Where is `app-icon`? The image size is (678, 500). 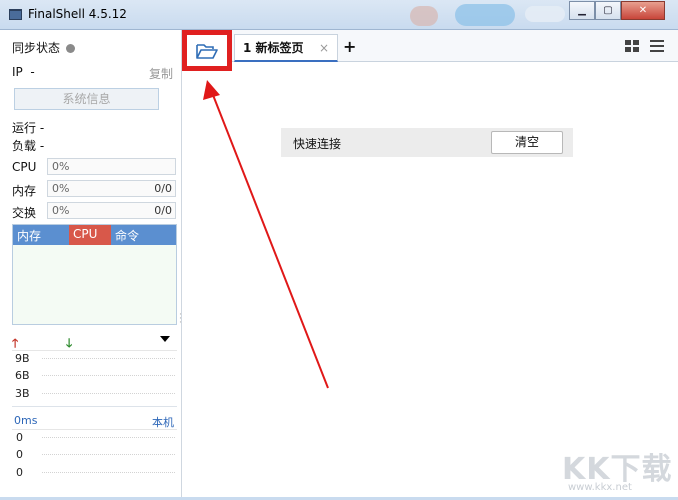
app-icon is located at coordinates (15, 14).